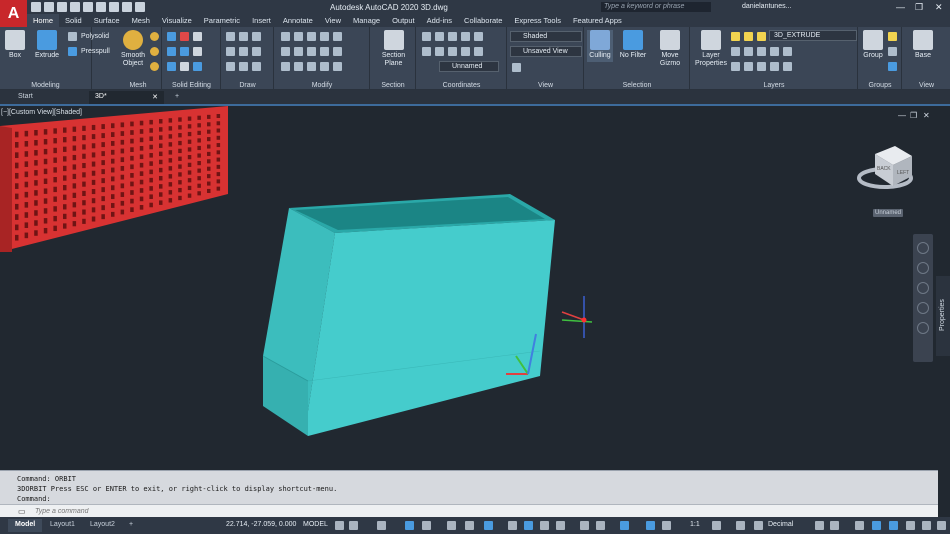  What do you see at coordinates (311, 51) in the screenshot?
I see `rotate-icon` at bounding box center [311, 51].